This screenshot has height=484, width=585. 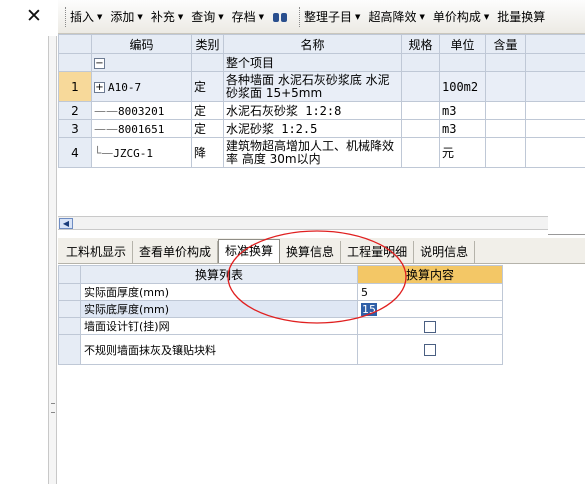 I want to click on tab-material-machine: 工料机显示, so click(x=97, y=252).